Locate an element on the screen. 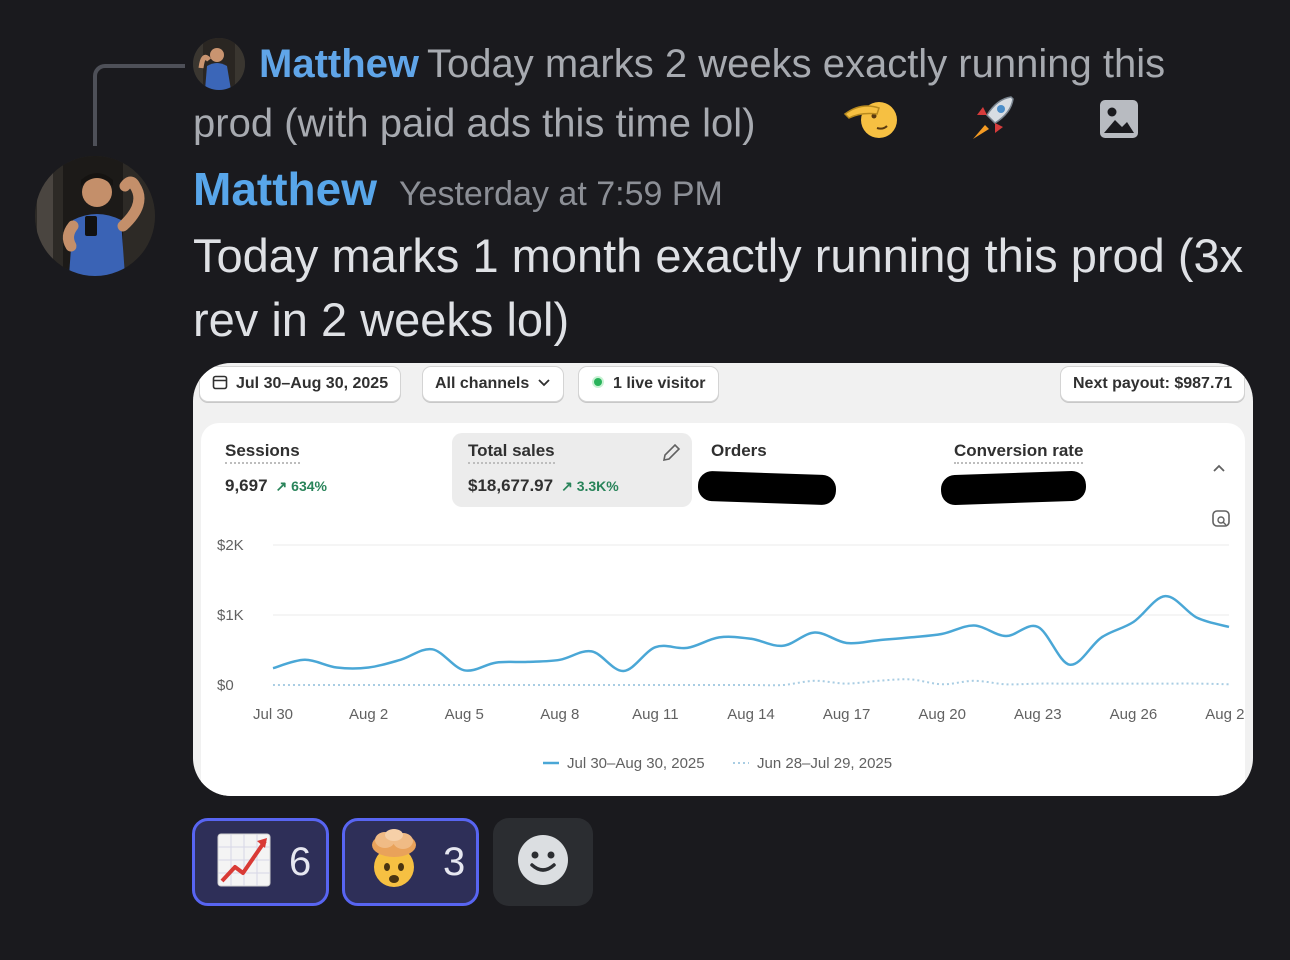  message-header: Matthew Yesterday at 7:59 PM is located at coordinates (458, 189).